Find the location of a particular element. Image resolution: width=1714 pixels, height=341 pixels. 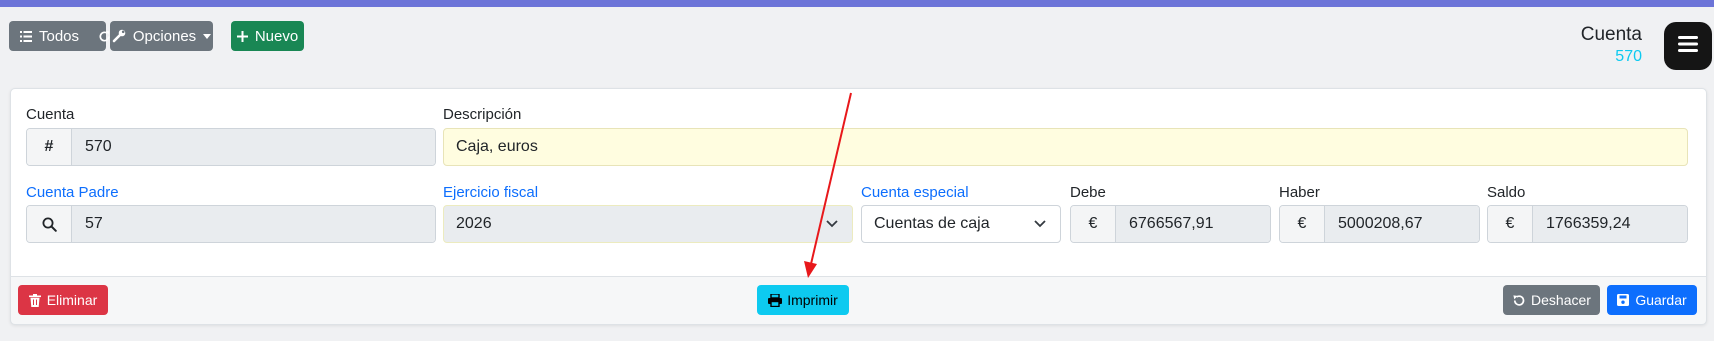

printer-icon is located at coordinates (775, 300).